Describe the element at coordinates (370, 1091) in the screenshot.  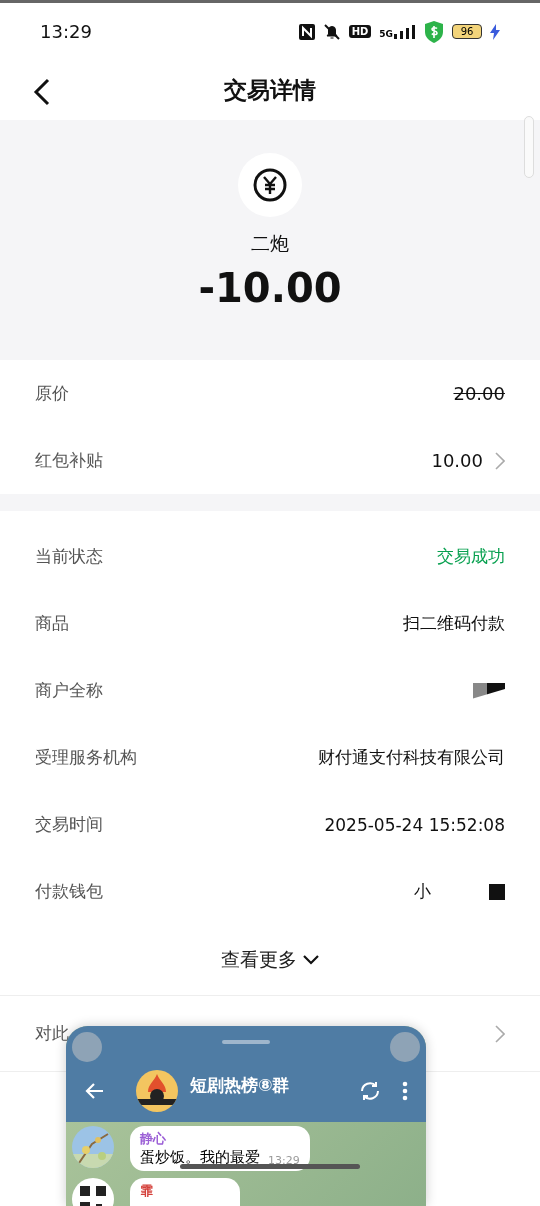
I see `refresh-icon` at that location.